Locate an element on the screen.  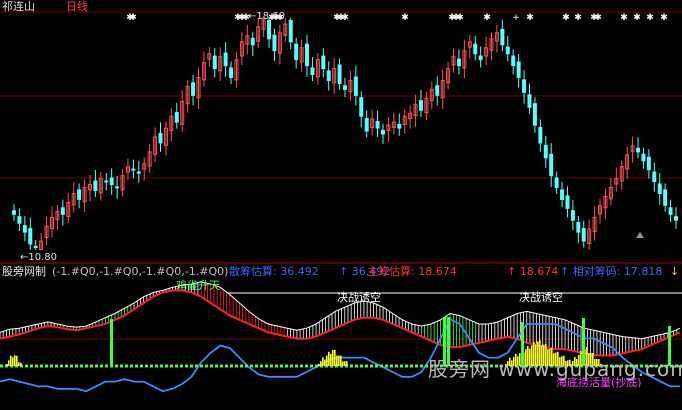
bottom-caption: 海底捞活量(抄底) is located at coordinates (599, 382).